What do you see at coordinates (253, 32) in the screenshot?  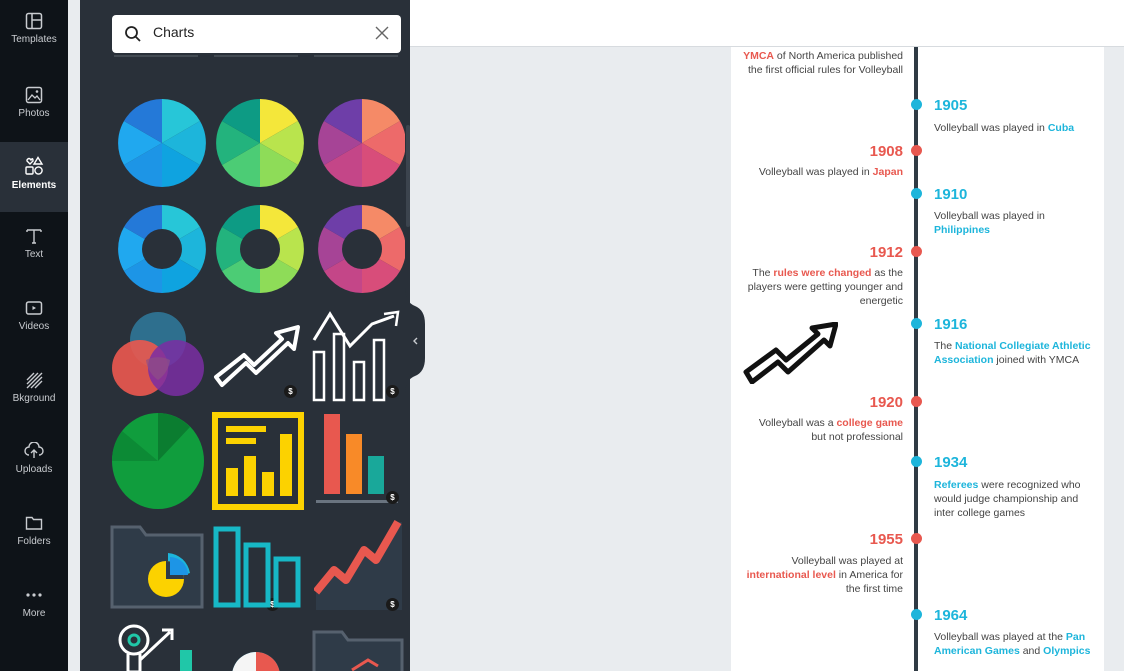 I see `search-input` at bounding box center [253, 32].